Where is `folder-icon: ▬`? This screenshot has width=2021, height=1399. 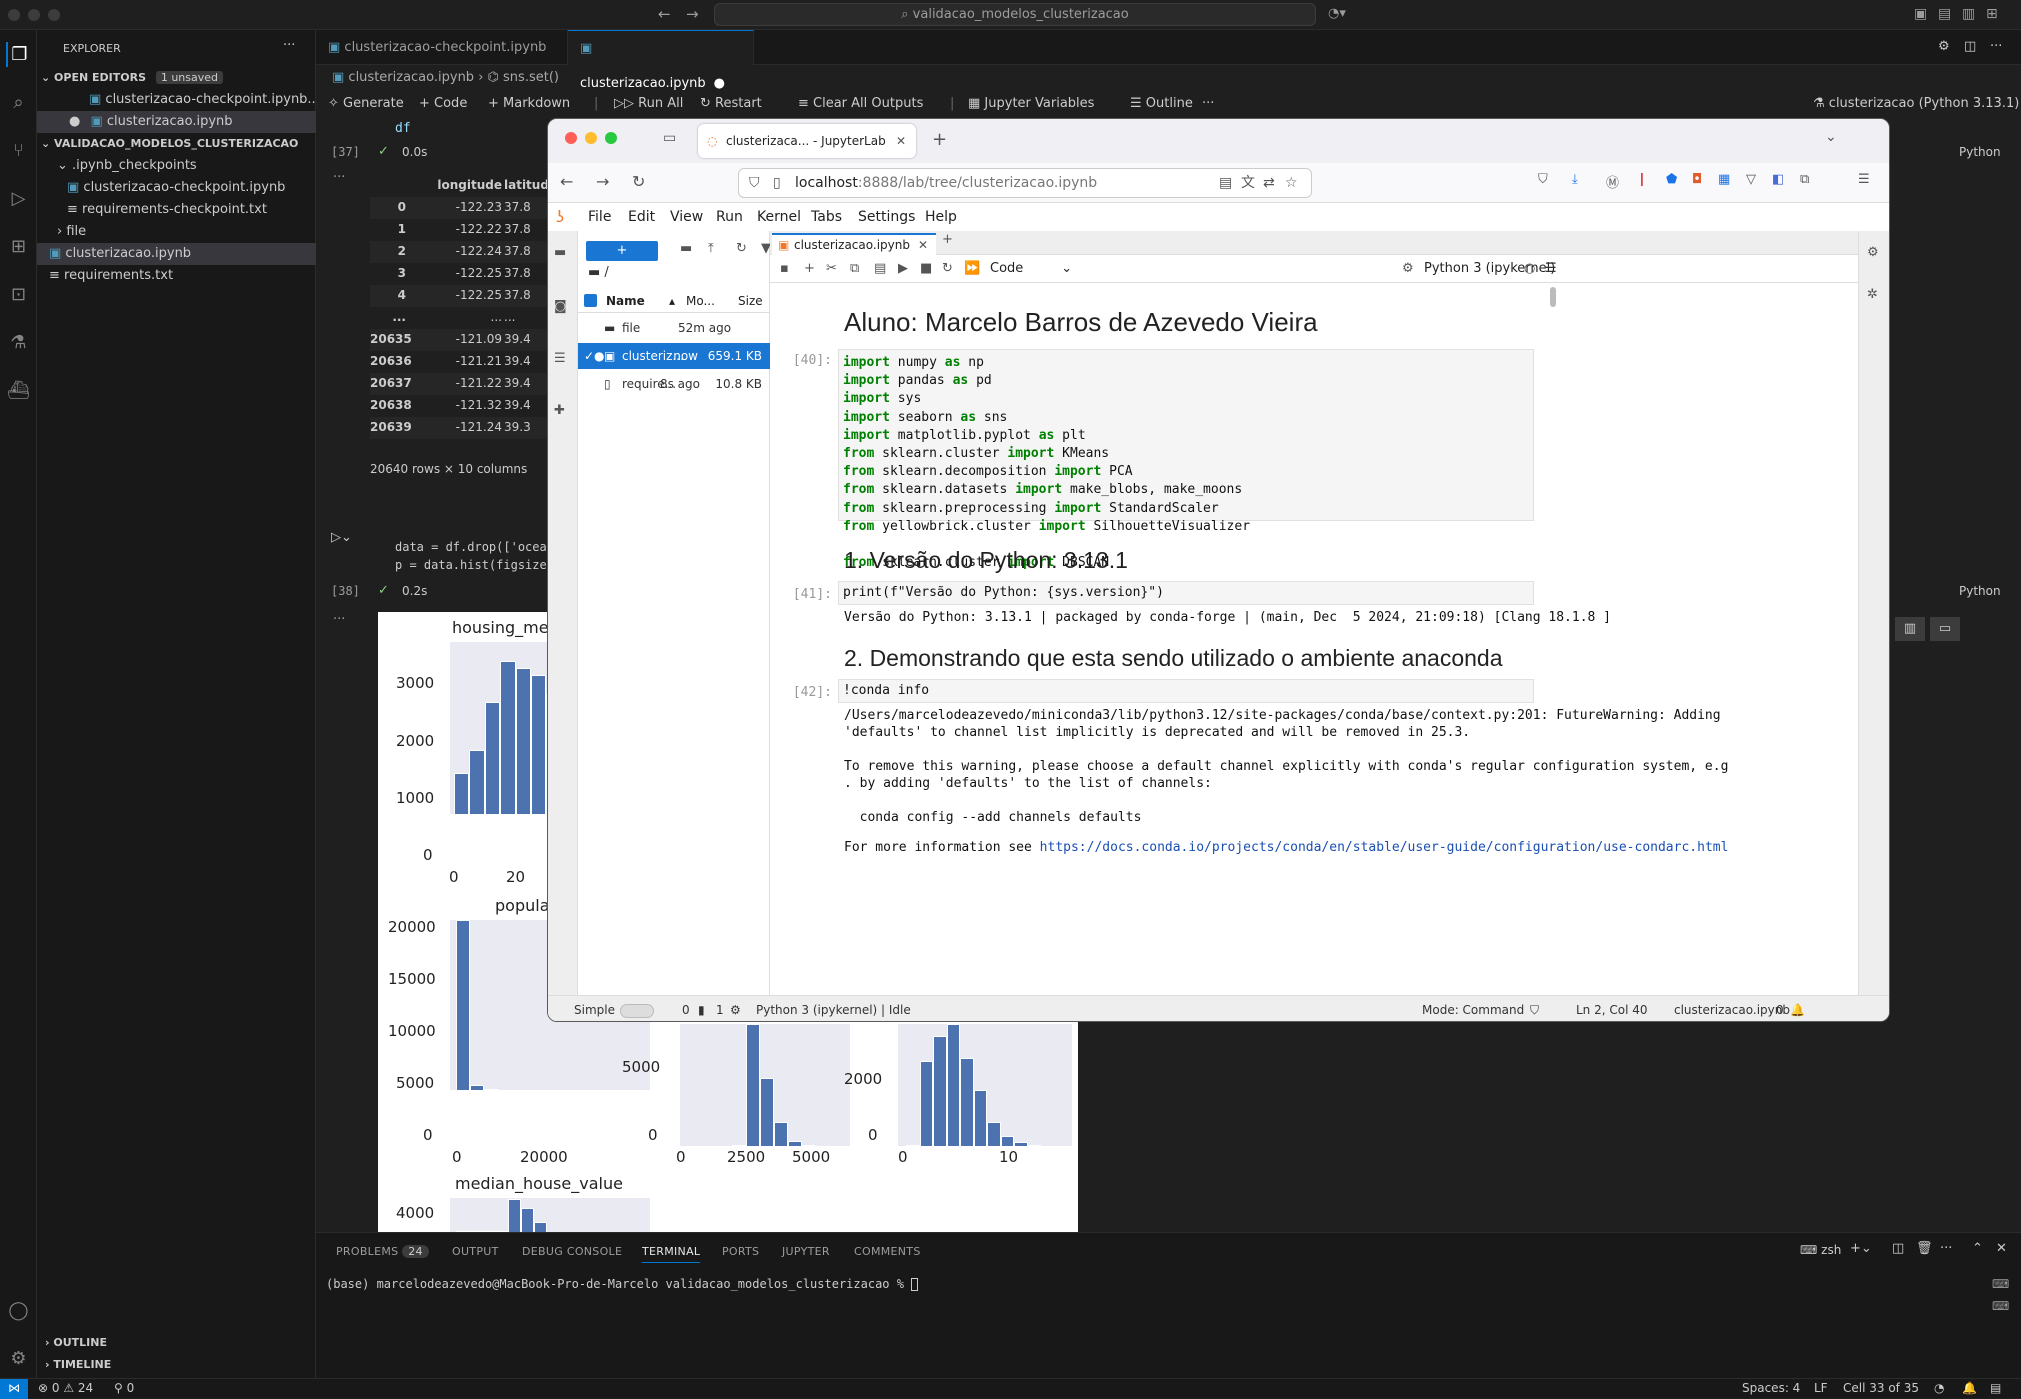 folder-icon: ▬ is located at coordinates (560, 252).